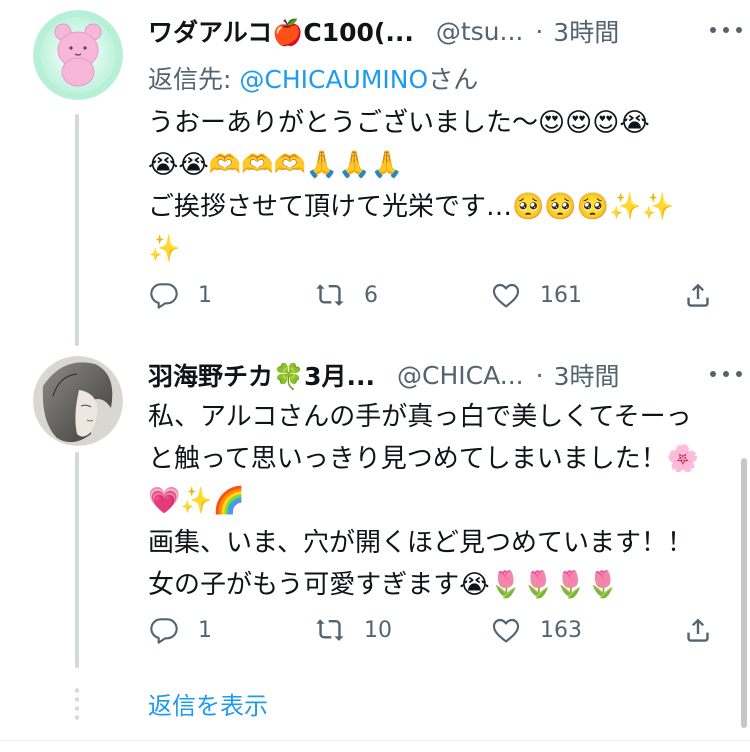 This screenshot has height=752, width=750. Describe the element at coordinates (346, 295) in the screenshot. I see `retweet-button: 6` at that location.